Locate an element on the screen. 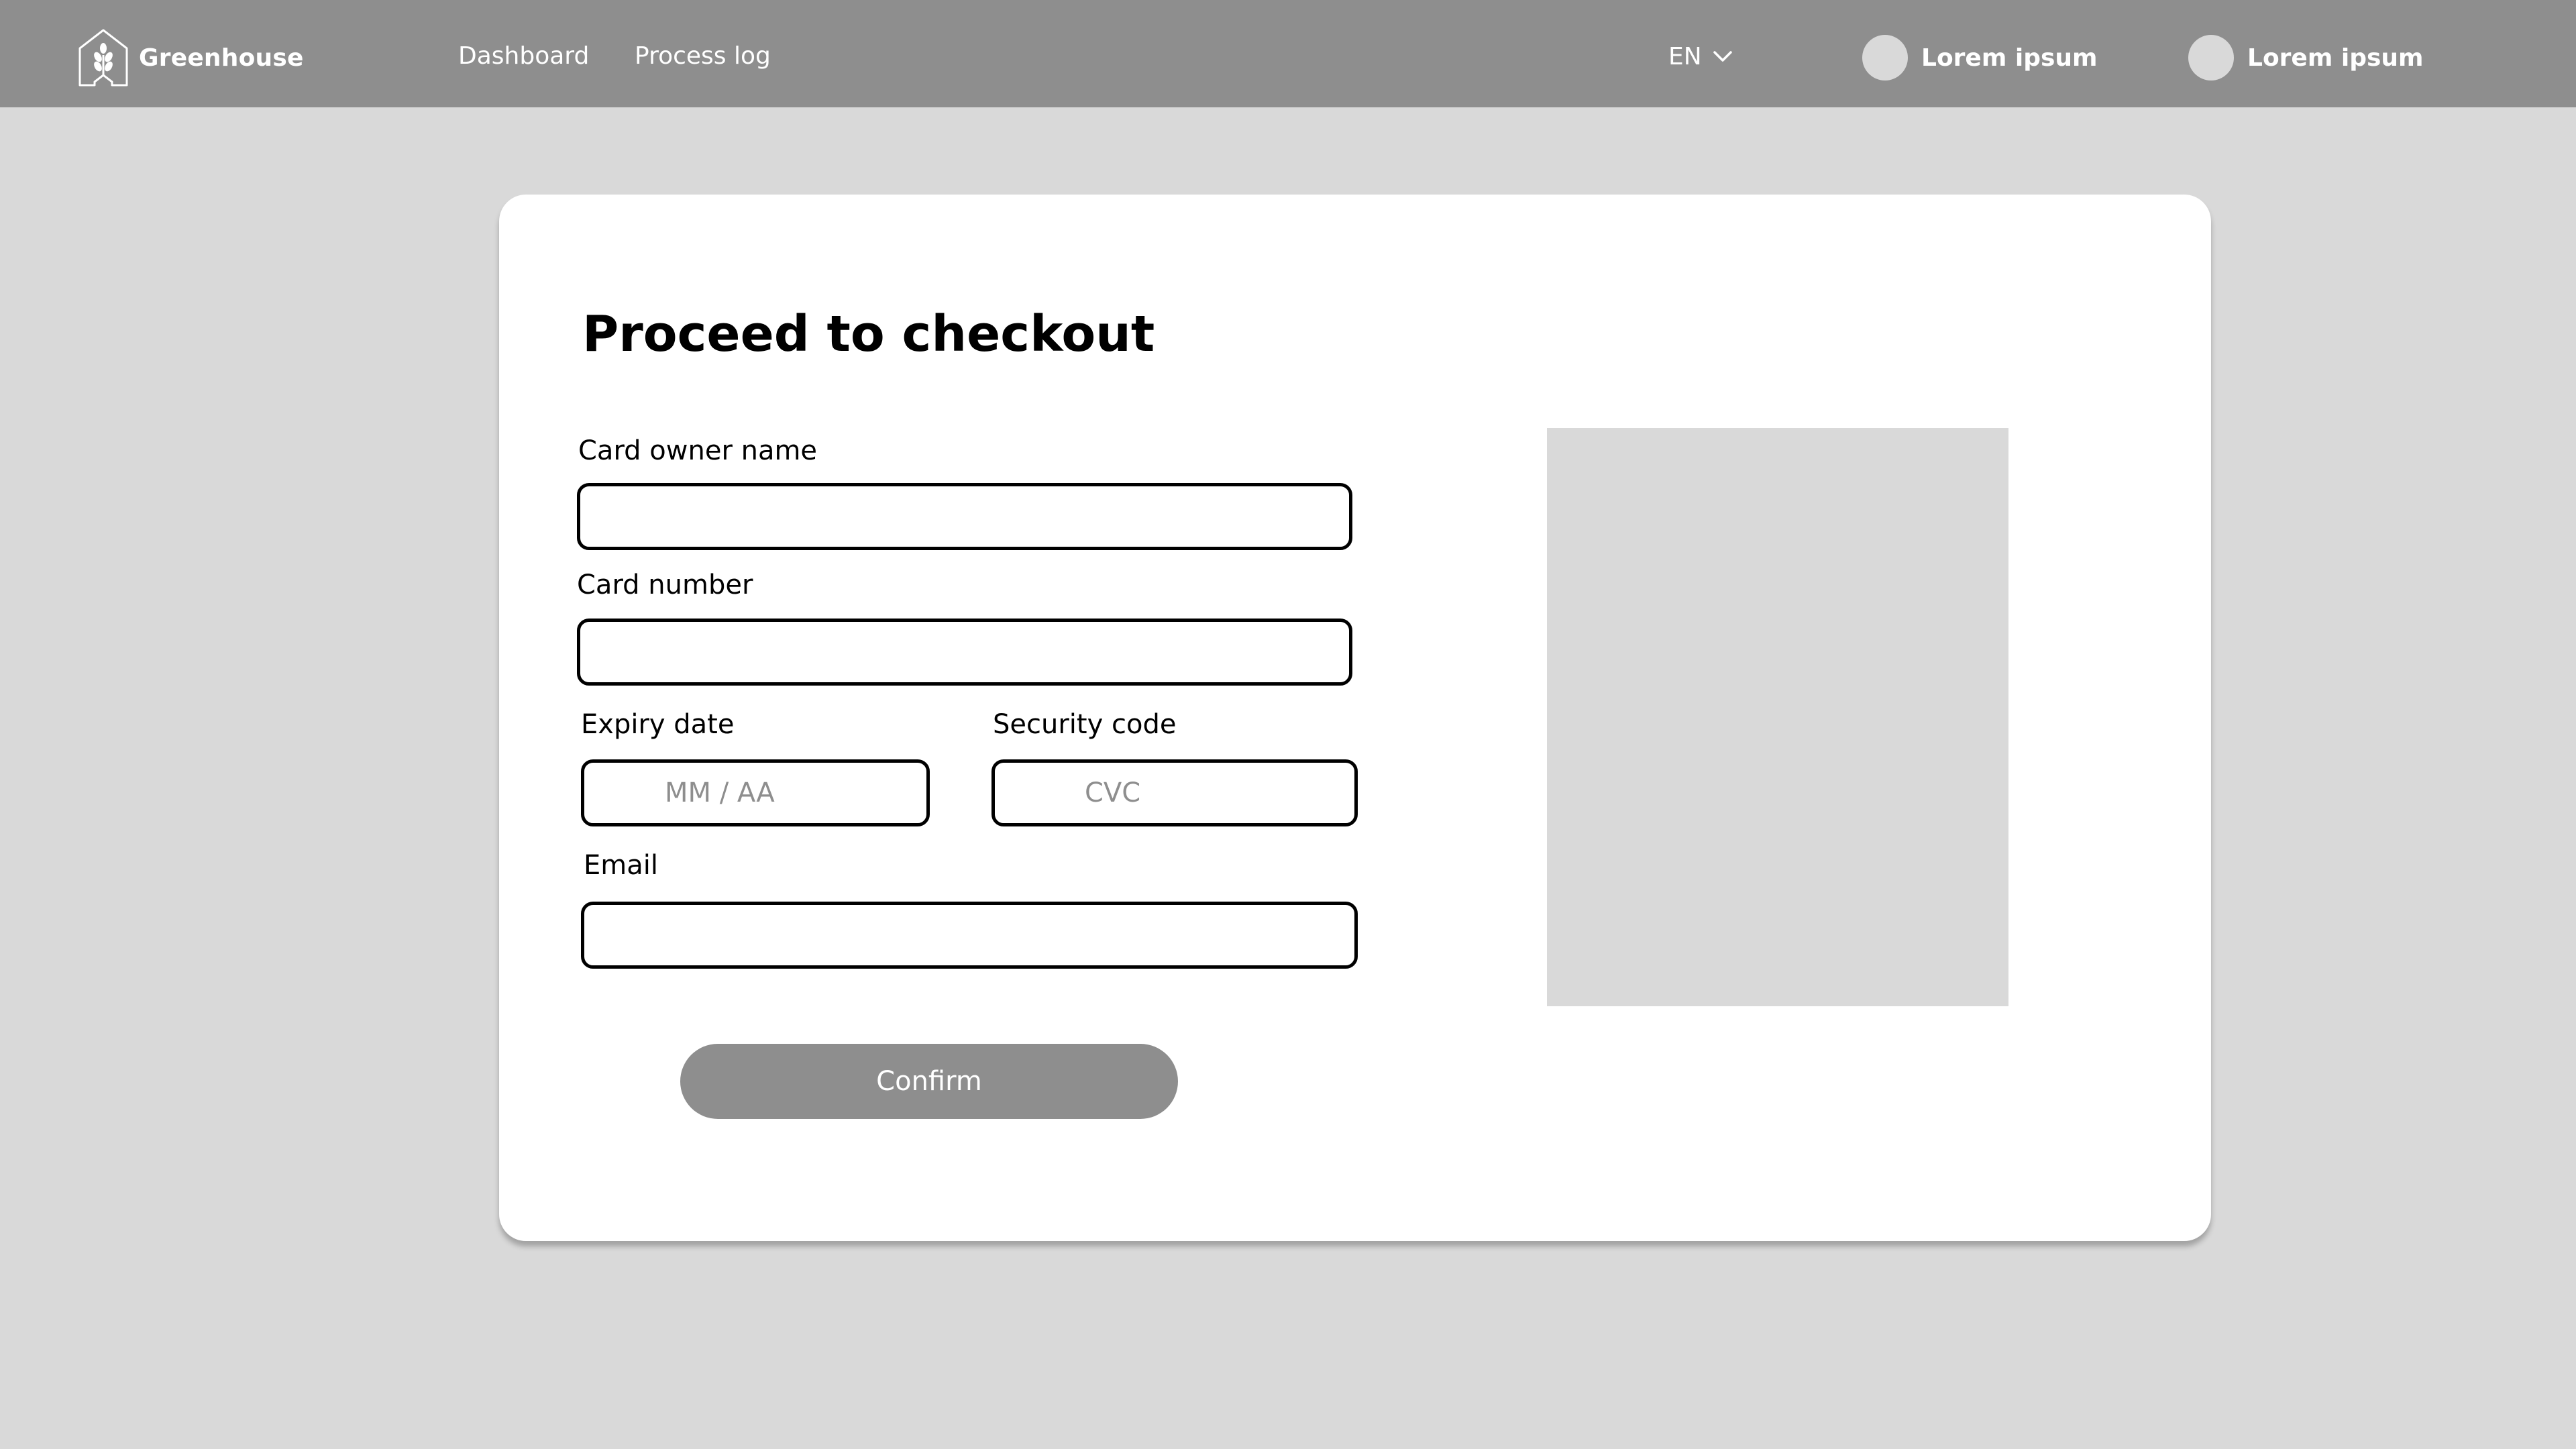 This screenshot has width=2576, height=1449. confirm-button: Confirm is located at coordinates (929, 1081).